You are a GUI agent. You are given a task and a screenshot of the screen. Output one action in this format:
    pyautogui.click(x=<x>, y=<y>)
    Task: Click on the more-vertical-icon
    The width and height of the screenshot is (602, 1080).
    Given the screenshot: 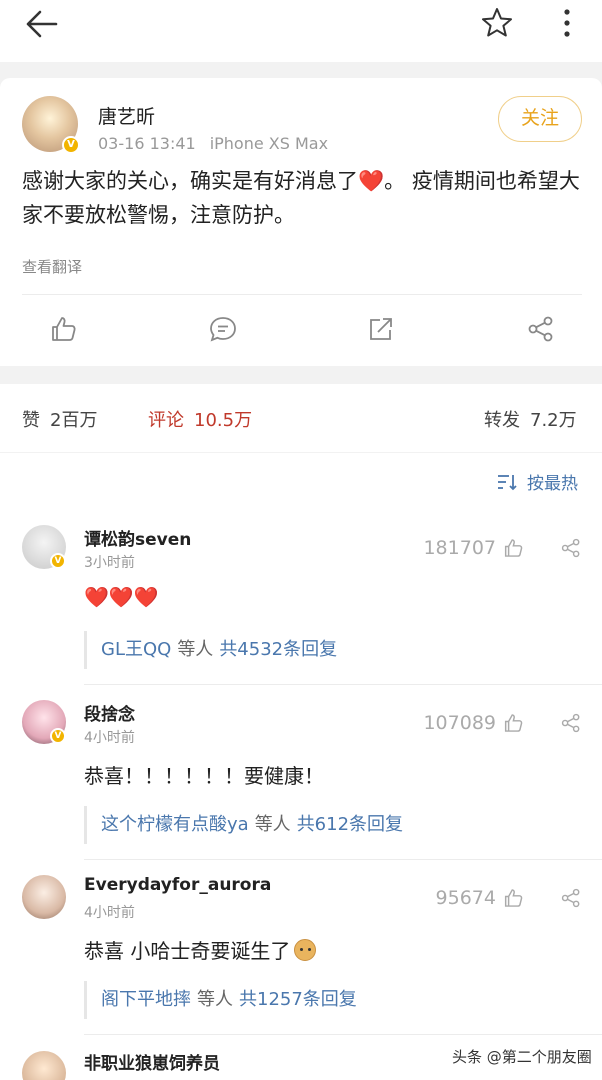 What is the action you would take?
    pyautogui.click(x=567, y=23)
    